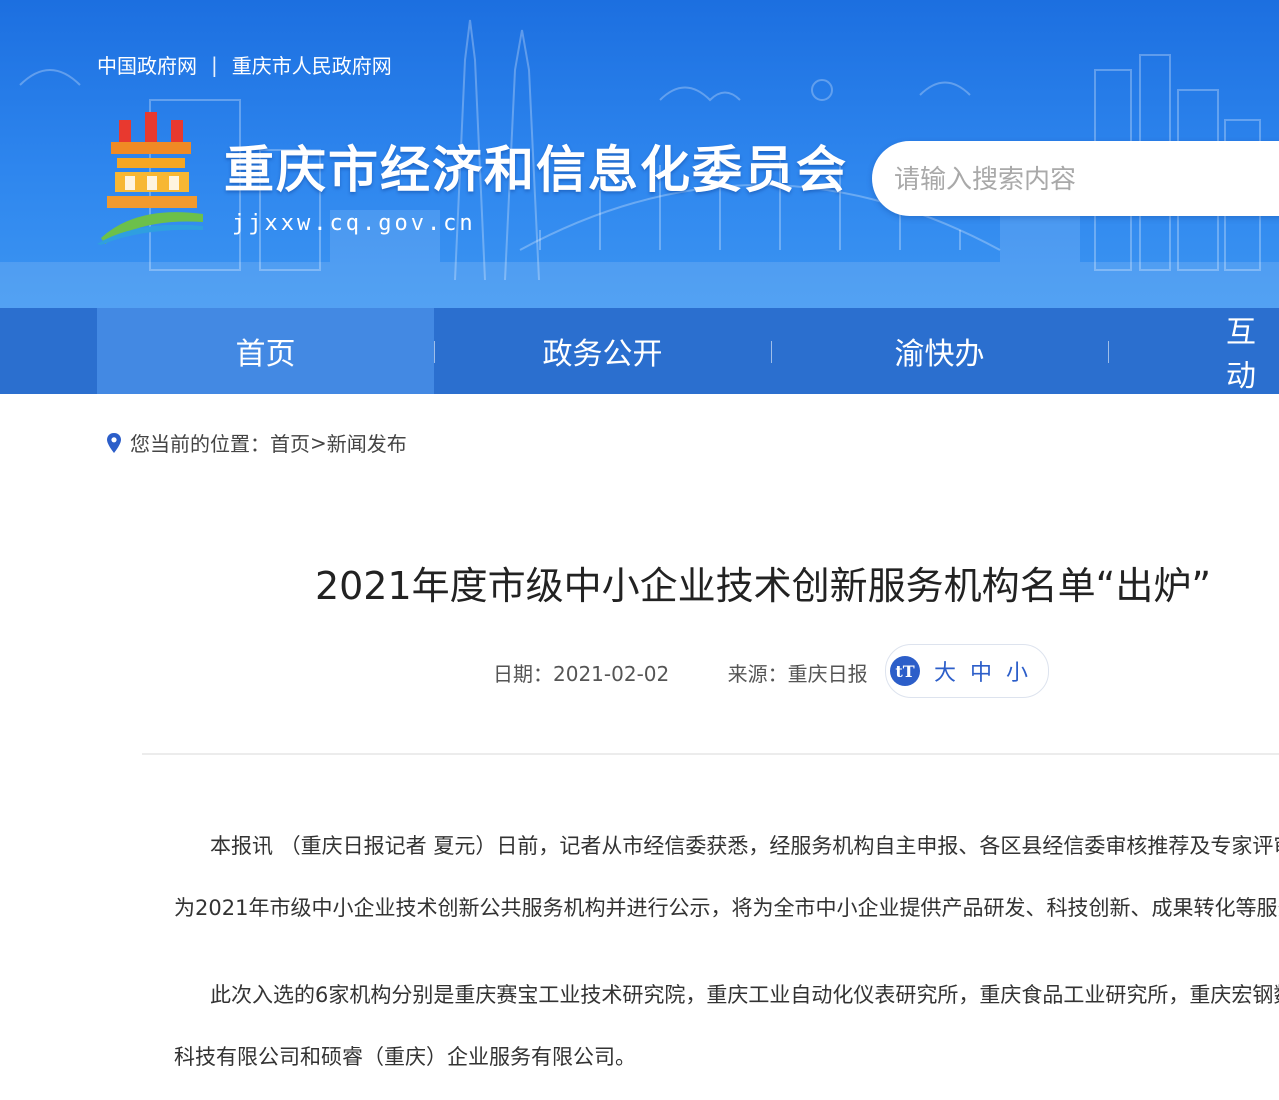  I want to click on breadcrumb: 您当前的位置： 首页 > 新闻发布, so click(256, 442).